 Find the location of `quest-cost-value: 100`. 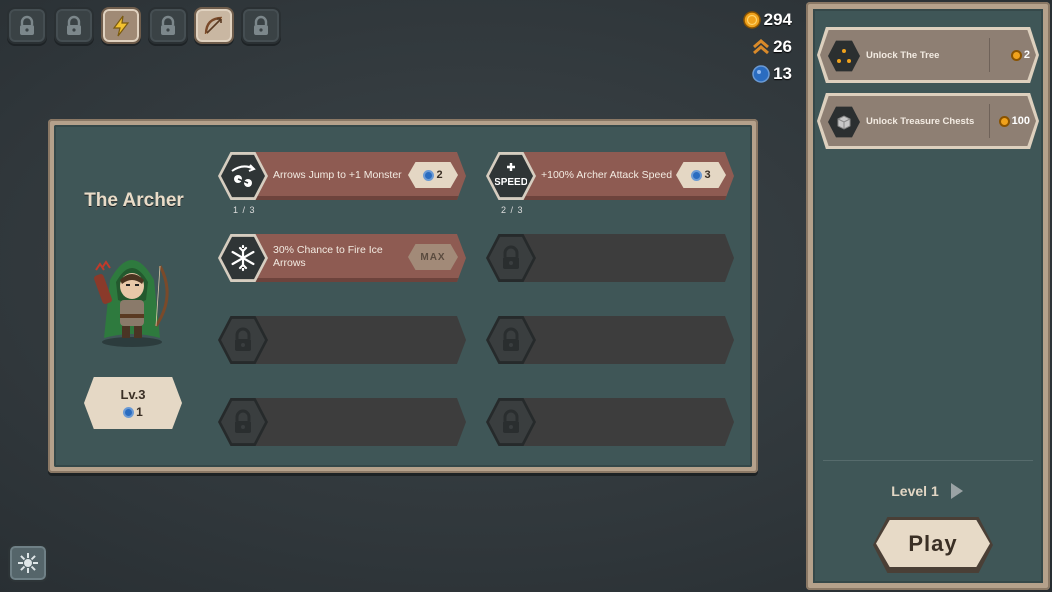

quest-cost-value: 100 is located at coordinates (1020, 121).